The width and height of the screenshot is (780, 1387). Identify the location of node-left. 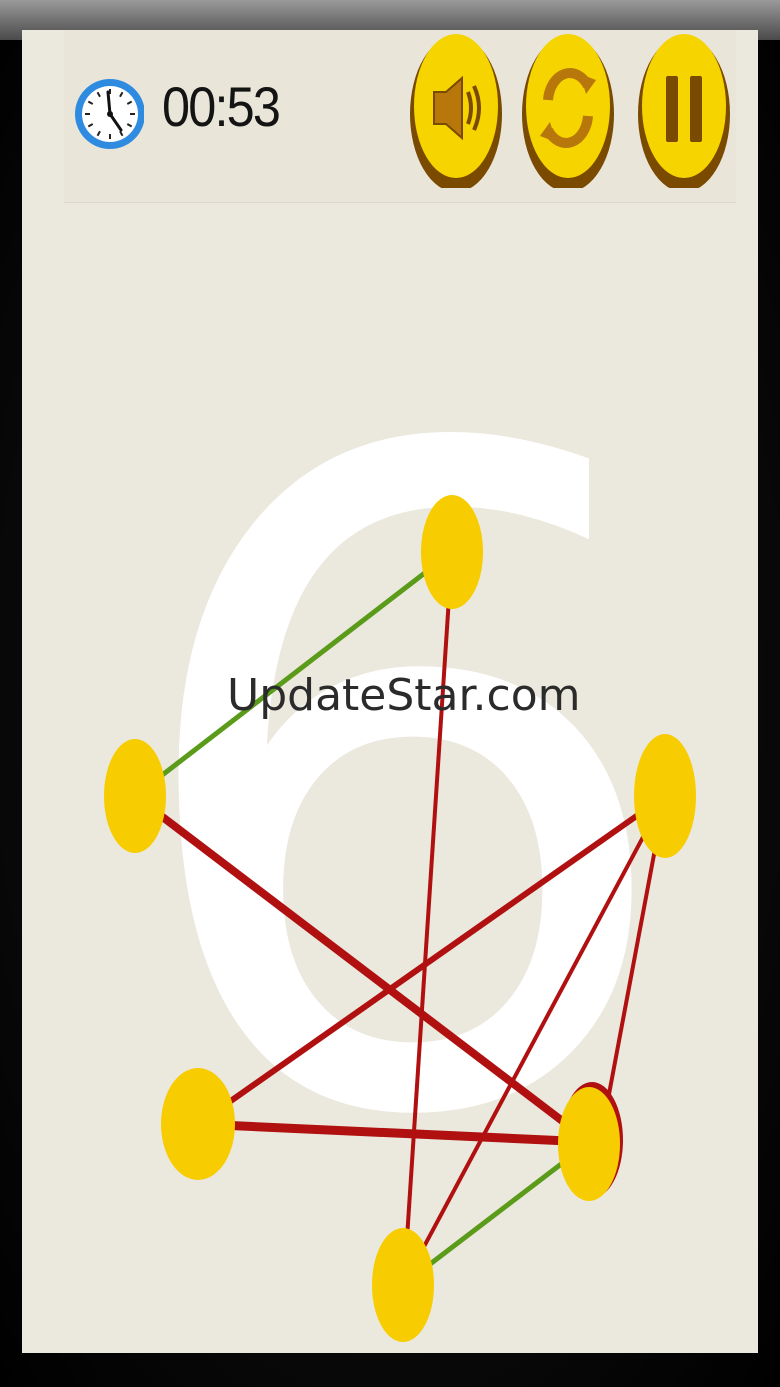
(135, 796).